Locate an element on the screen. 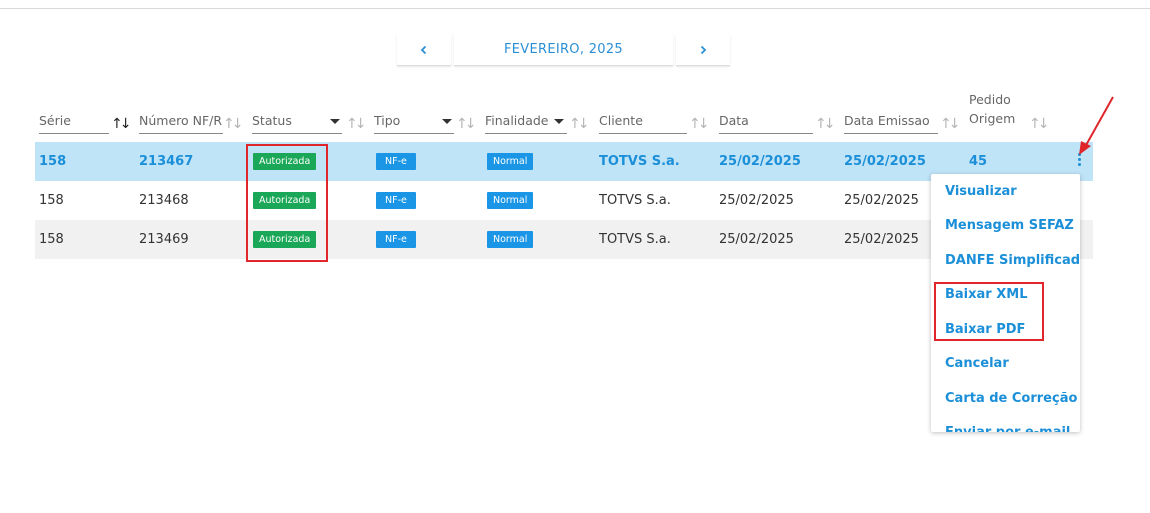  menu-item-carta-de-correcao: Carta de Correção is located at coordinates (1005, 398).